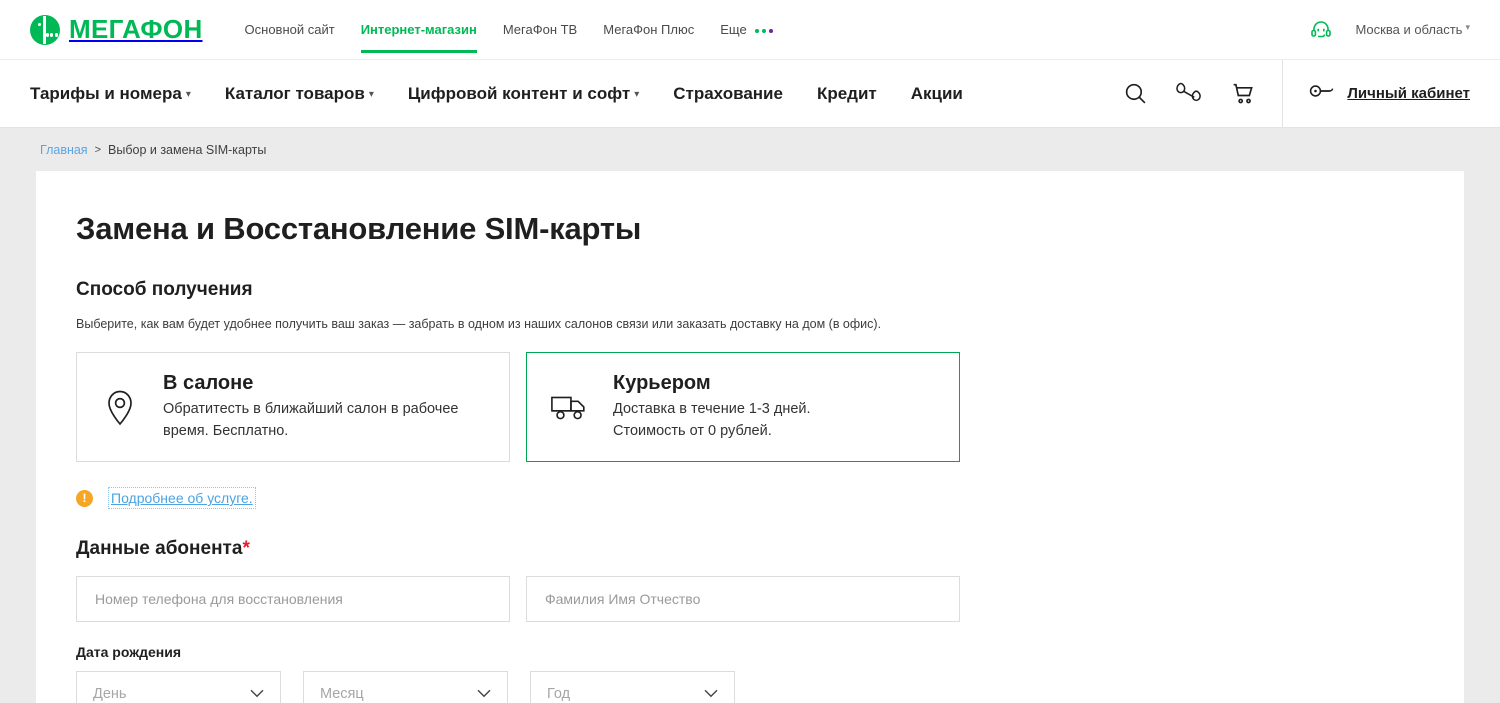 The width and height of the screenshot is (1500, 703). Describe the element at coordinates (570, 407) in the screenshot. I see `delivery-truck-icon` at that location.